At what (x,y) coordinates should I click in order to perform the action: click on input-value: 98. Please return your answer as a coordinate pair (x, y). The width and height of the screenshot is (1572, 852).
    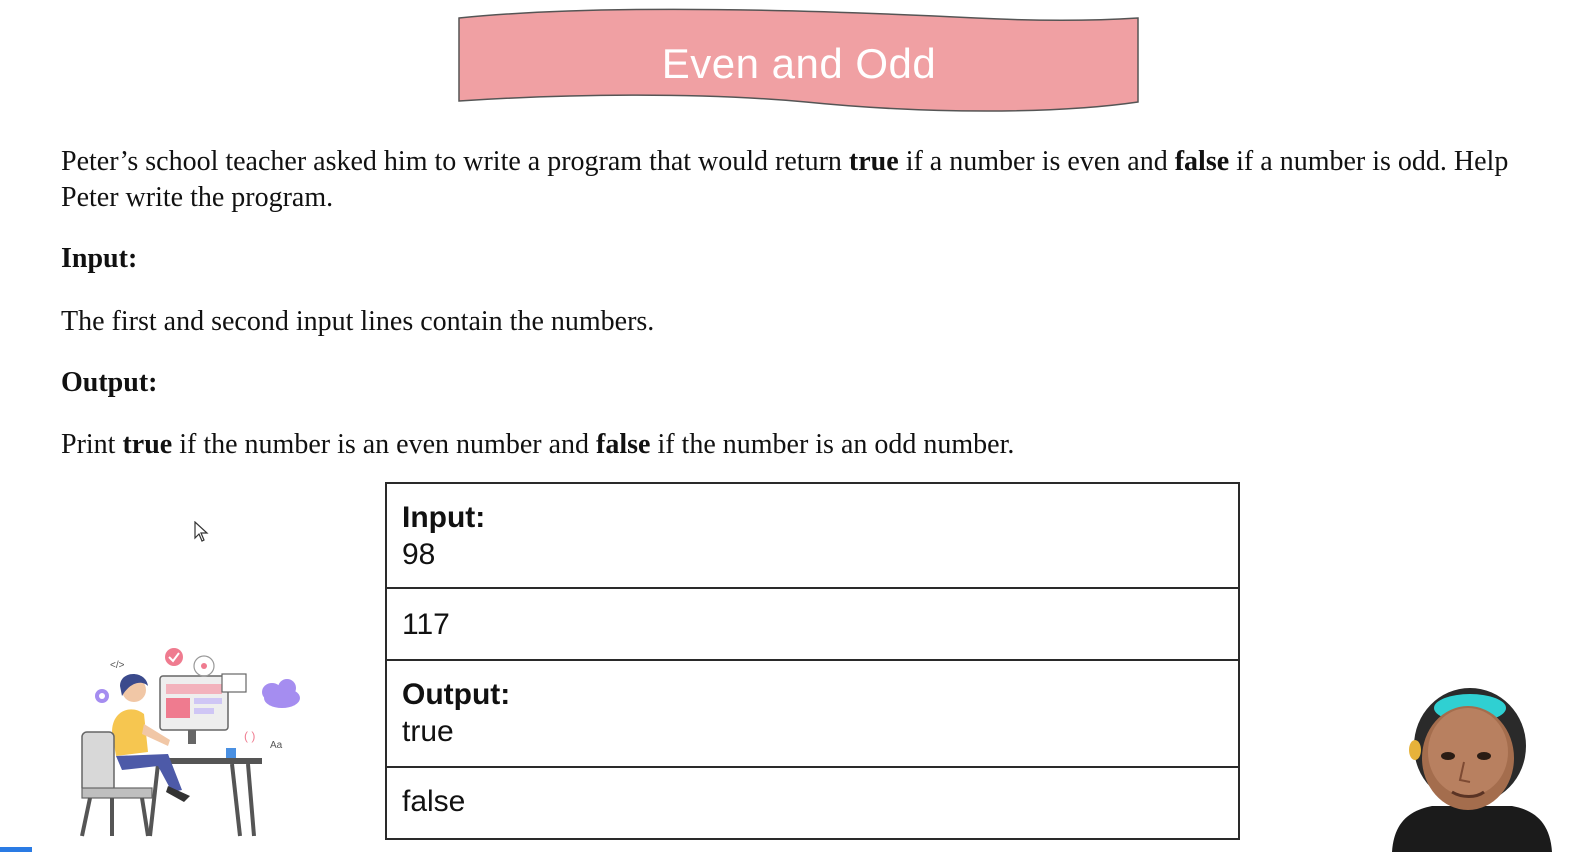
    Looking at the image, I should click on (419, 554).